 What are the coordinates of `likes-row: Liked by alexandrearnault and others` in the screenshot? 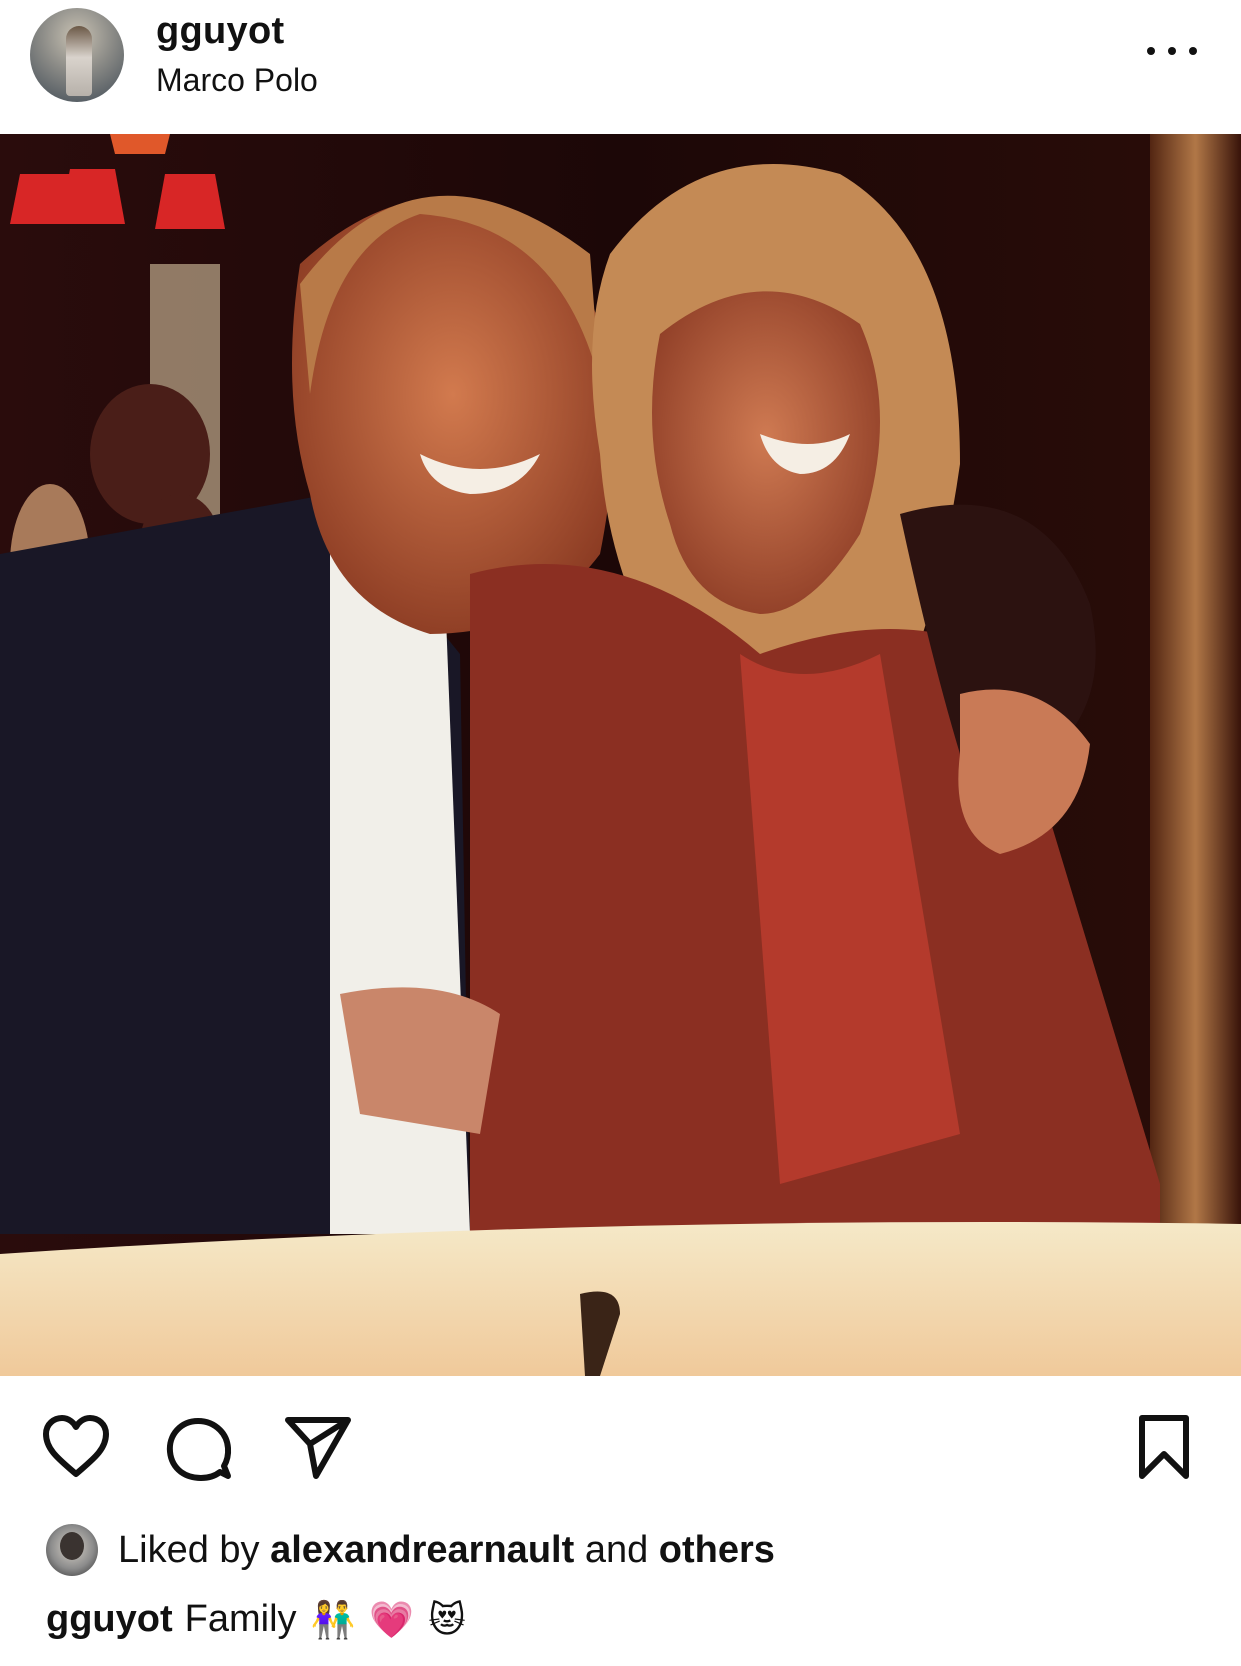 It's located at (410, 1550).